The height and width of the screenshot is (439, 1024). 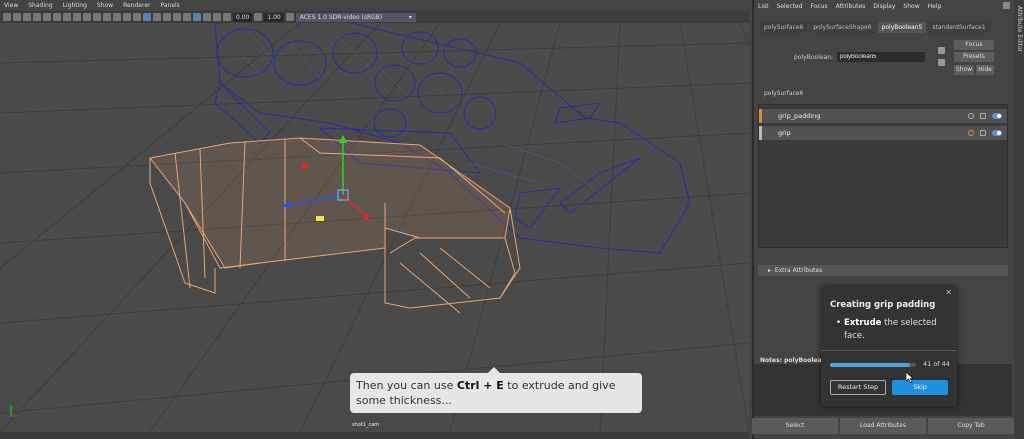 I want to click on menu-lighting: Lighting, so click(x=75, y=5).